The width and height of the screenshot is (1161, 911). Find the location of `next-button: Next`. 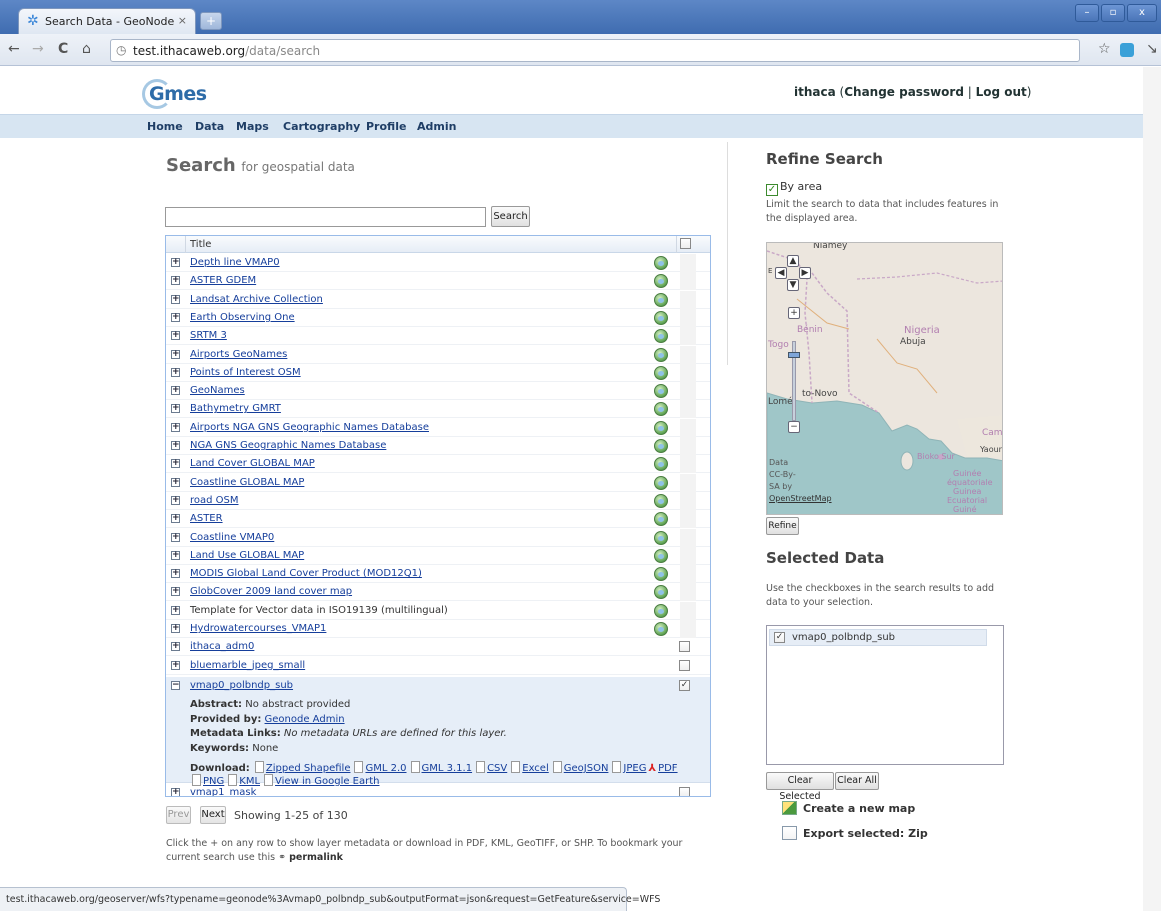

next-button: Next is located at coordinates (213, 815).